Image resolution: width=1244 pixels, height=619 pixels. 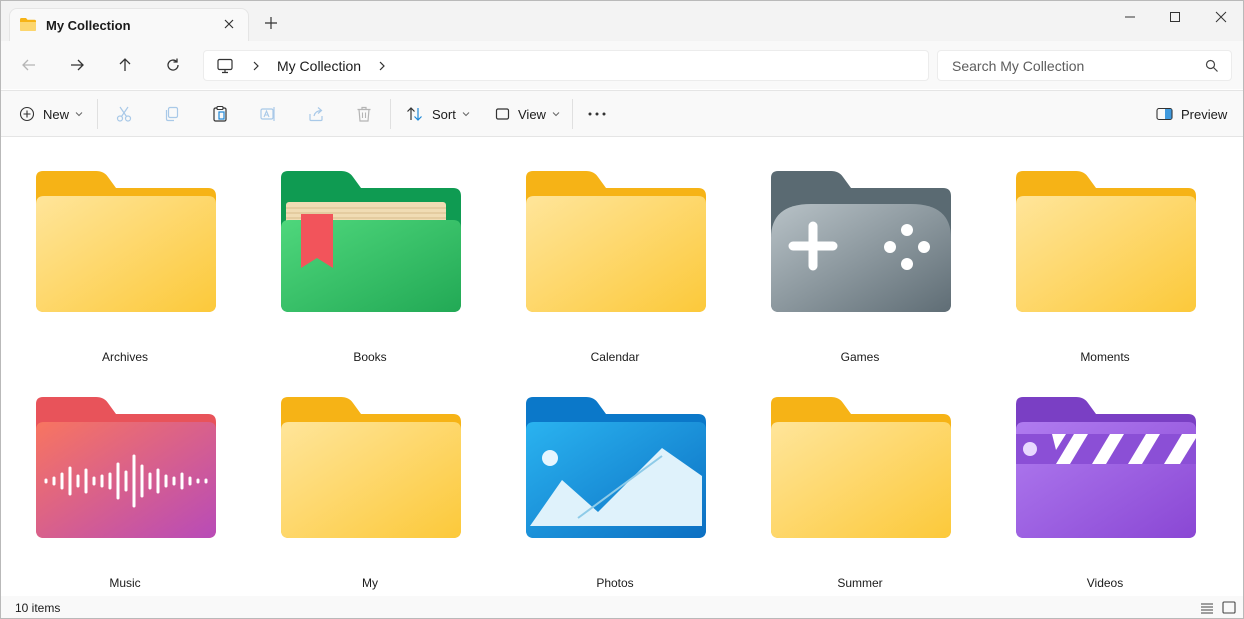 I want to click on close-button, so click(x=1220, y=17).